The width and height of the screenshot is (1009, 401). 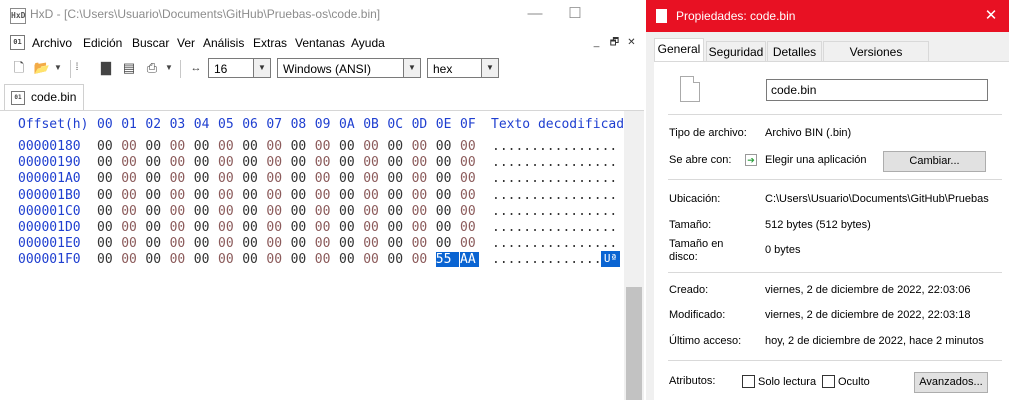 What do you see at coordinates (368, 43) in the screenshot?
I see `menu-ayuda: Ayuda` at bounding box center [368, 43].